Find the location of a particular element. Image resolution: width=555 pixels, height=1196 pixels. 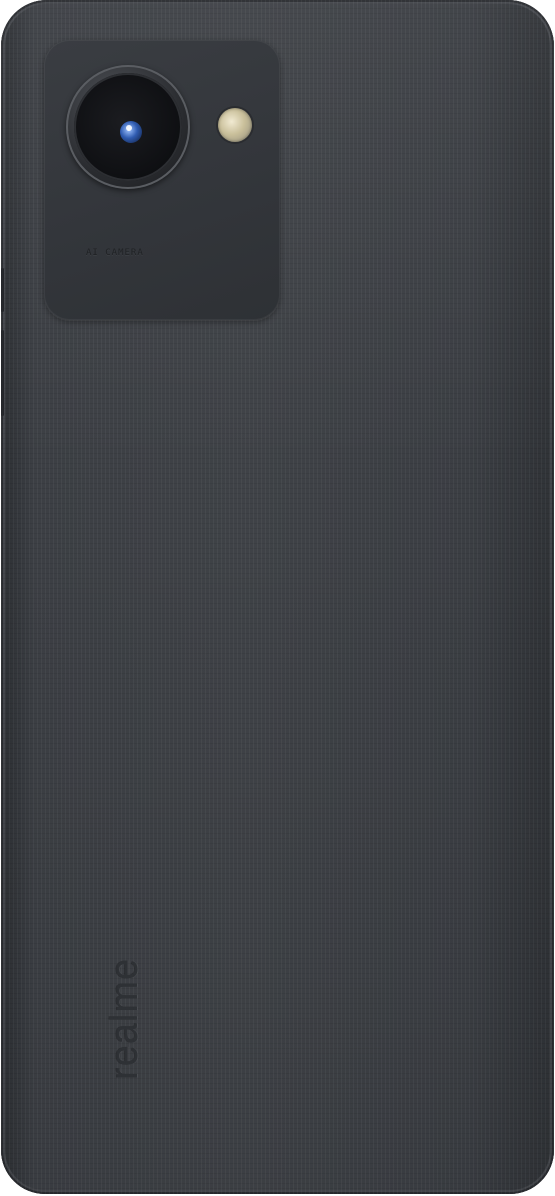

lens-glass is located at coordinates (128, 127).